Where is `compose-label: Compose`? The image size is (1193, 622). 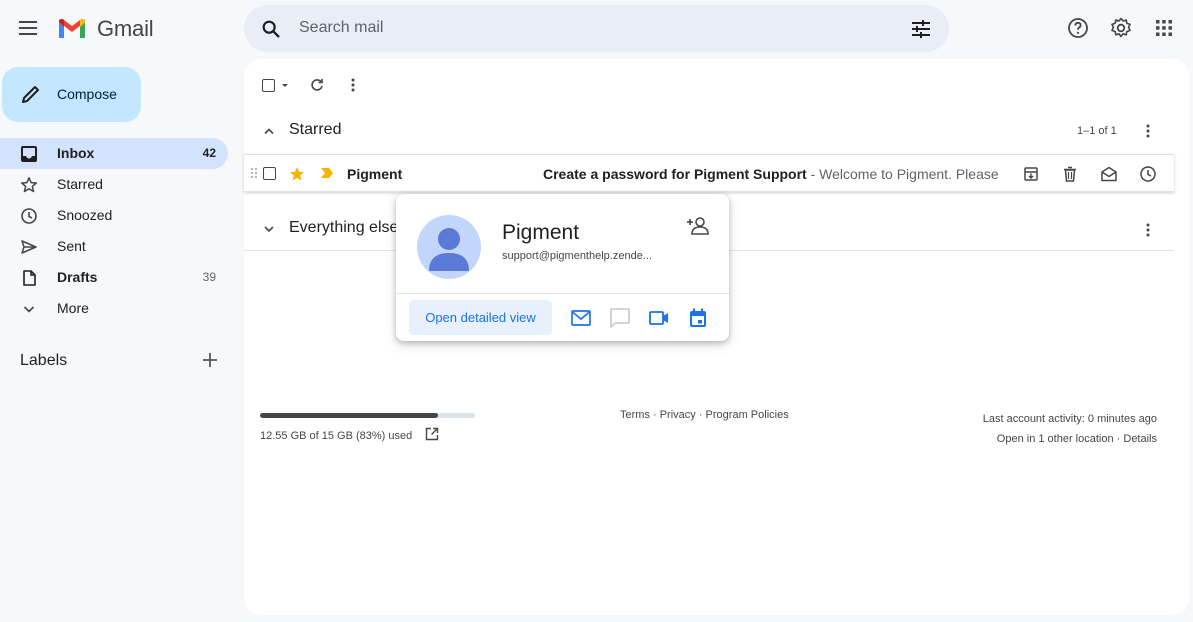 compose-label: Compose is located at coordinates (87, 94).